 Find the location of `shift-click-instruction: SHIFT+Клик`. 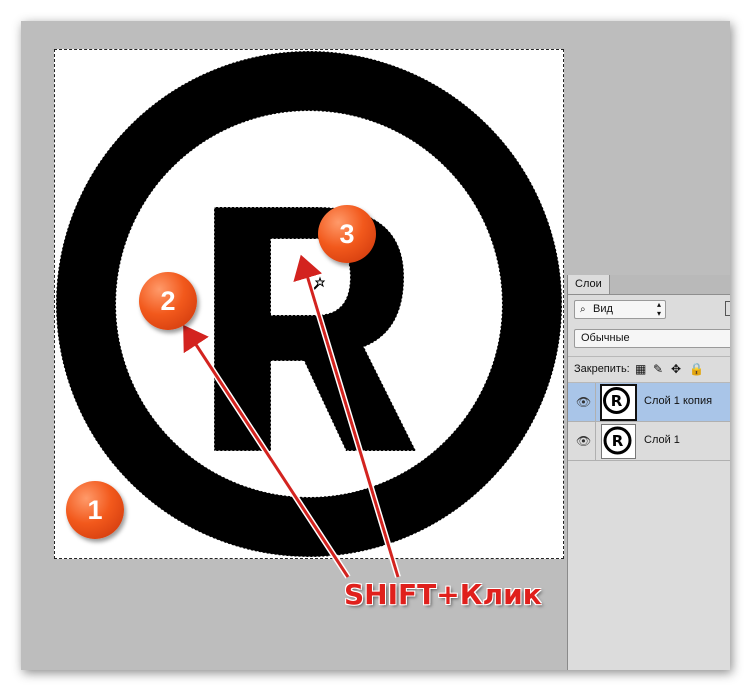

shift-click-instruction: SHIFT+Клик is located at coordinates (443, 594).